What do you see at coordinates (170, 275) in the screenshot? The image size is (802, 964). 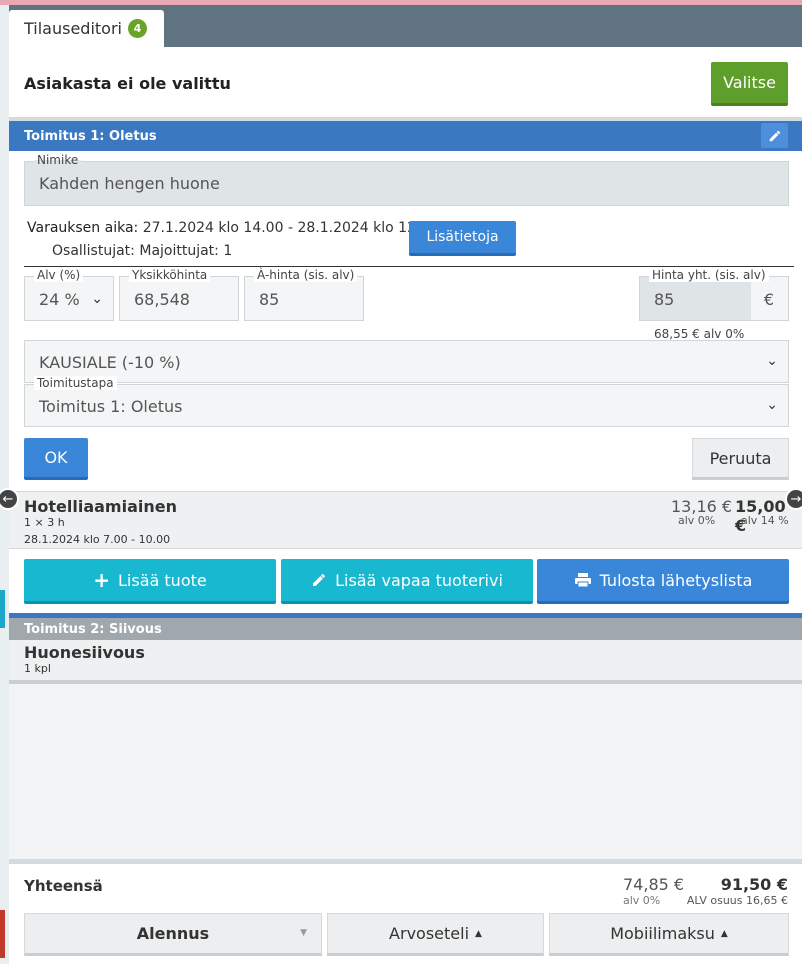 I see `unit-price-label: Yksikköhinta` at bounding box center [170, 275].